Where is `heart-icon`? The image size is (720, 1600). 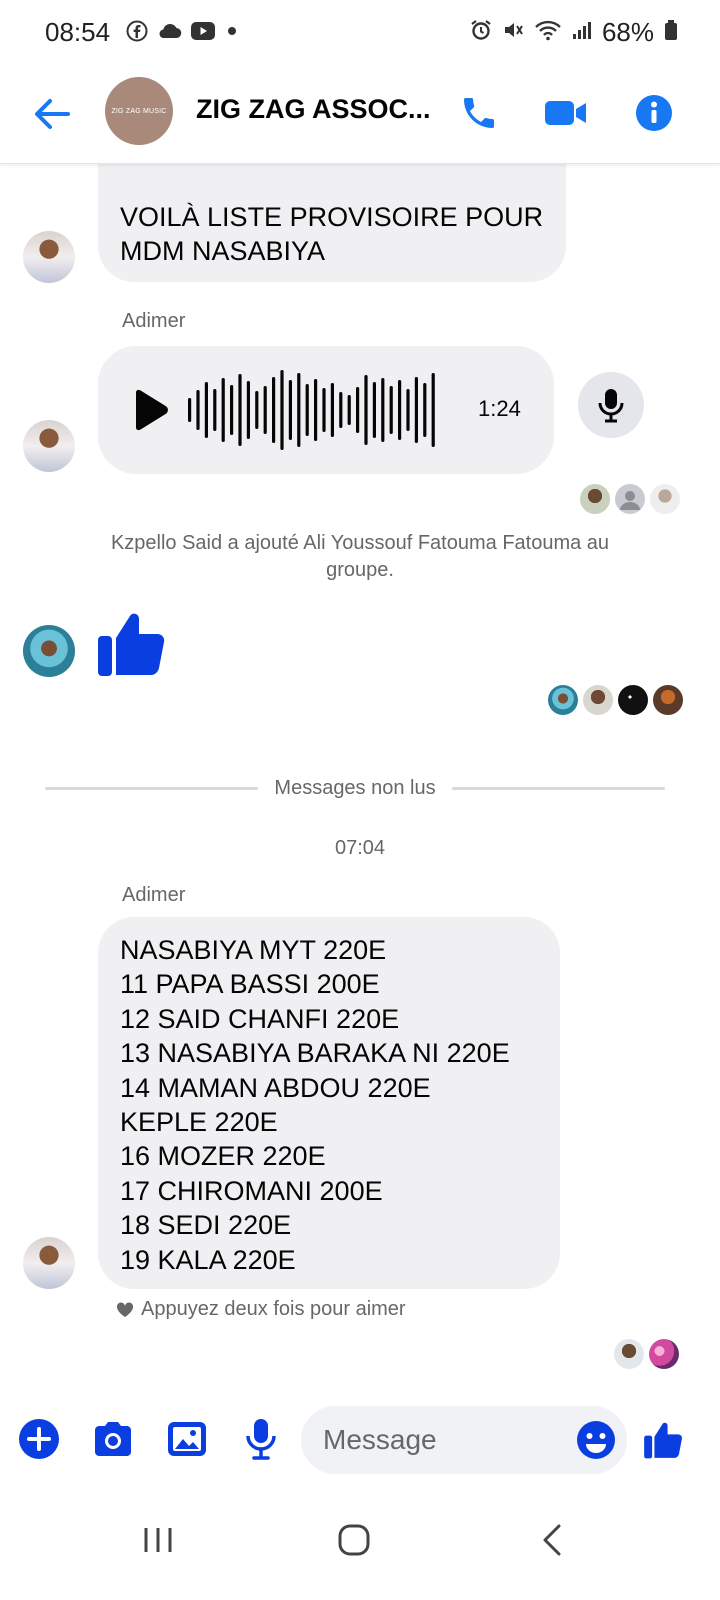 heart-icon is located at coordinates (125, 1309).